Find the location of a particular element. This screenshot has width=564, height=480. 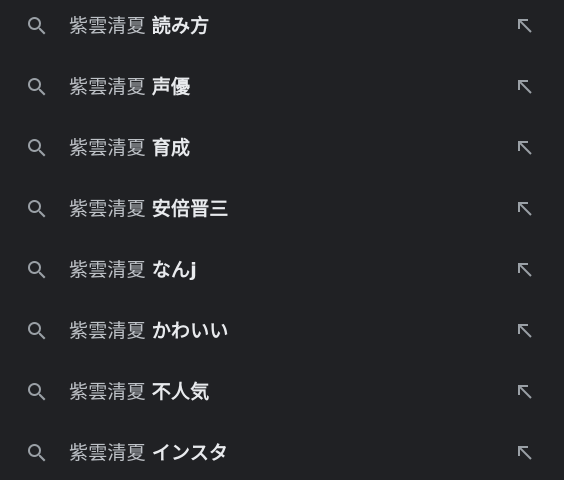

suggestion-completion: 安倍晋三 is located at coordinates (190, 208).